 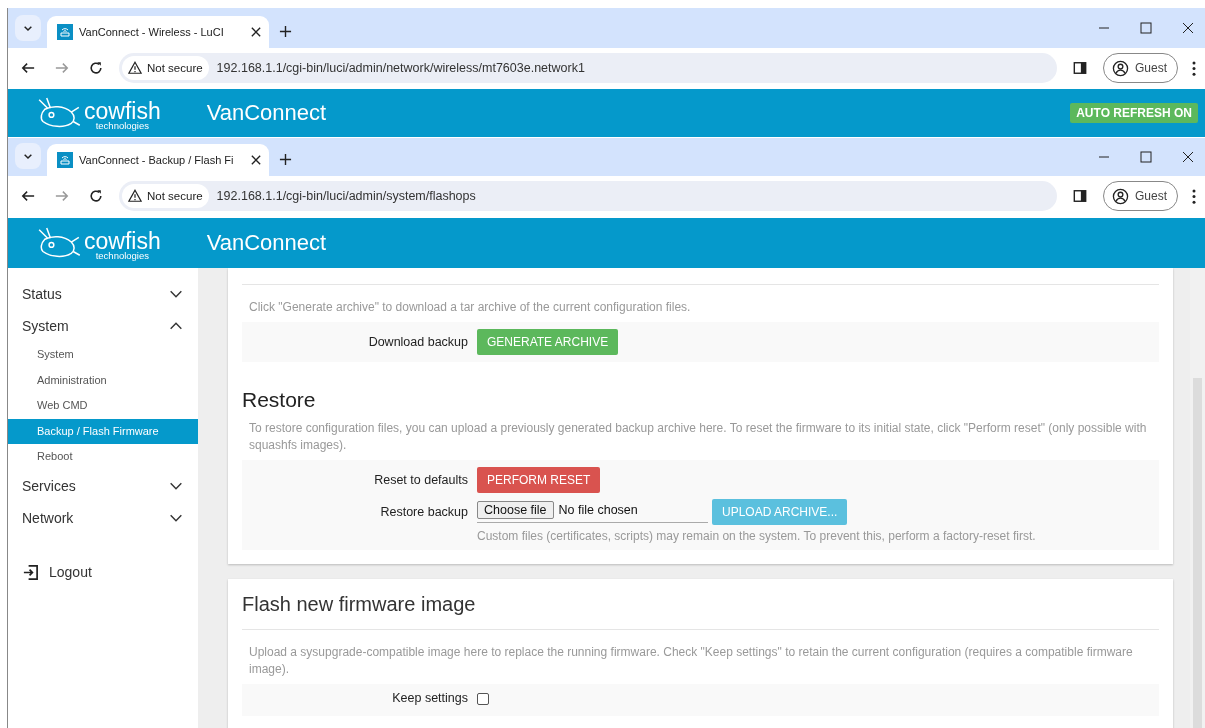 What do you see at coordinates (417, 341) in the screenshot?
I see `field-label: Download backup` at bounding box center [417, 341].